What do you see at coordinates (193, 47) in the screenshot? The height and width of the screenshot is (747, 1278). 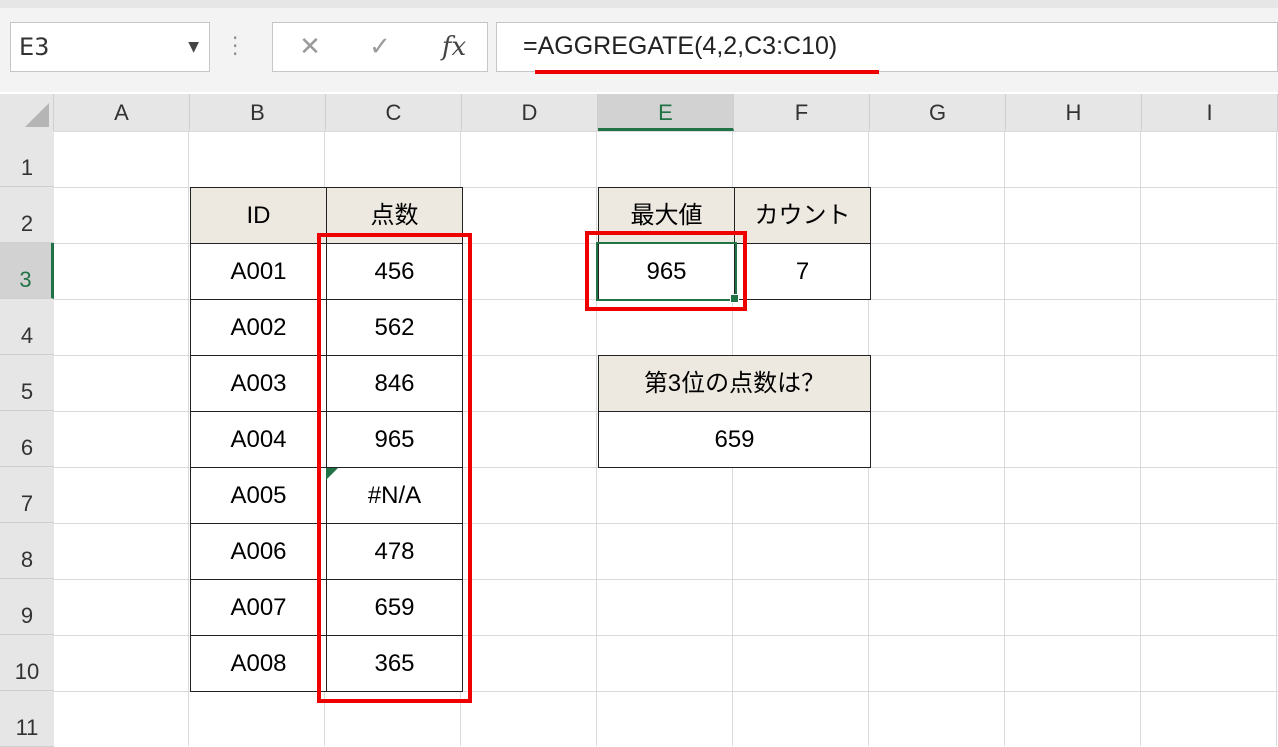 I see `chevron-down-icon: ▼` at bounding box center [193, 47].